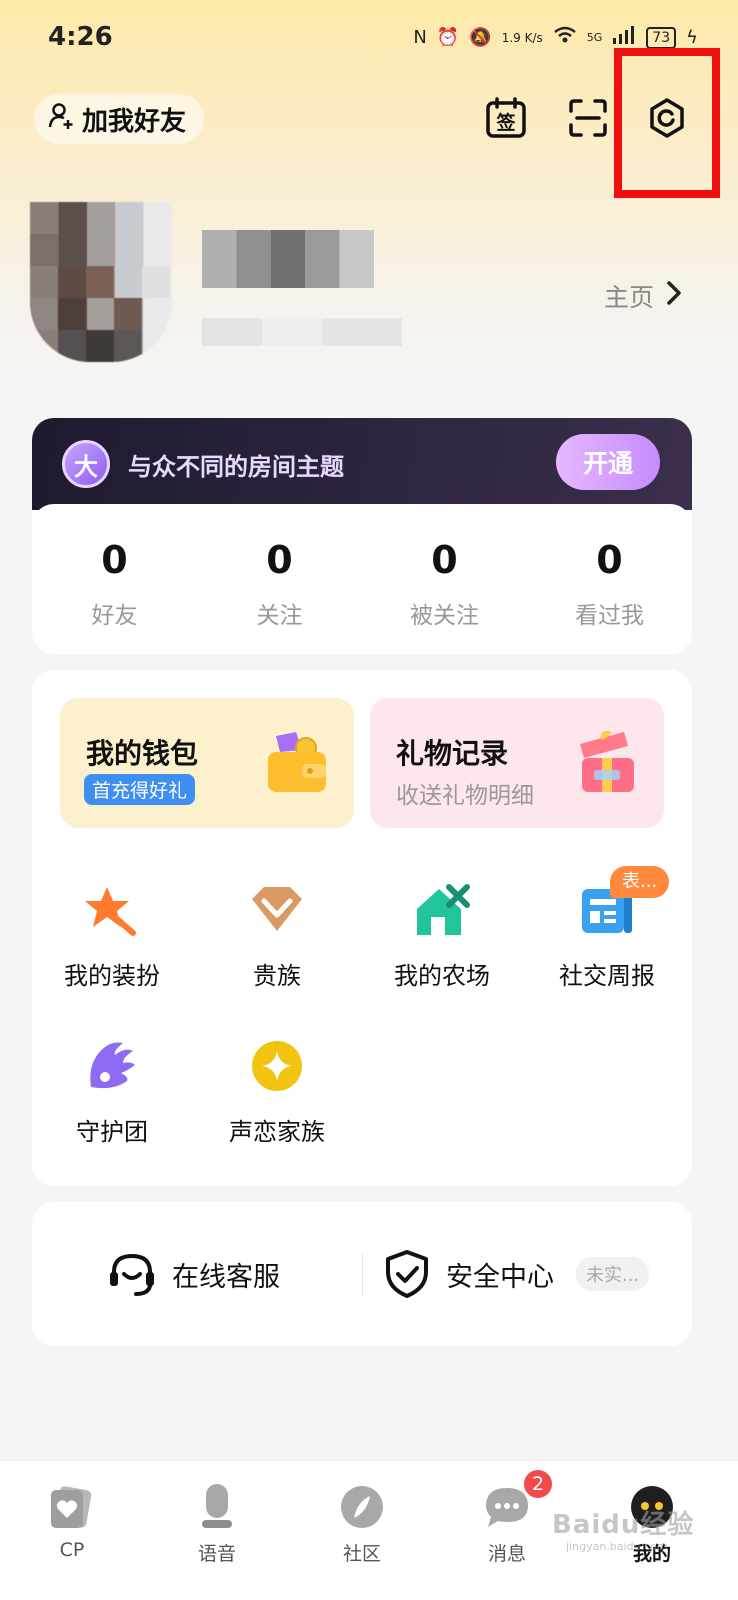 This screenshot has width=738, height=1600. Describe the element at coordinates (86, 464) in the screenshot. I see `vip-badge-icon: 大` at that location.